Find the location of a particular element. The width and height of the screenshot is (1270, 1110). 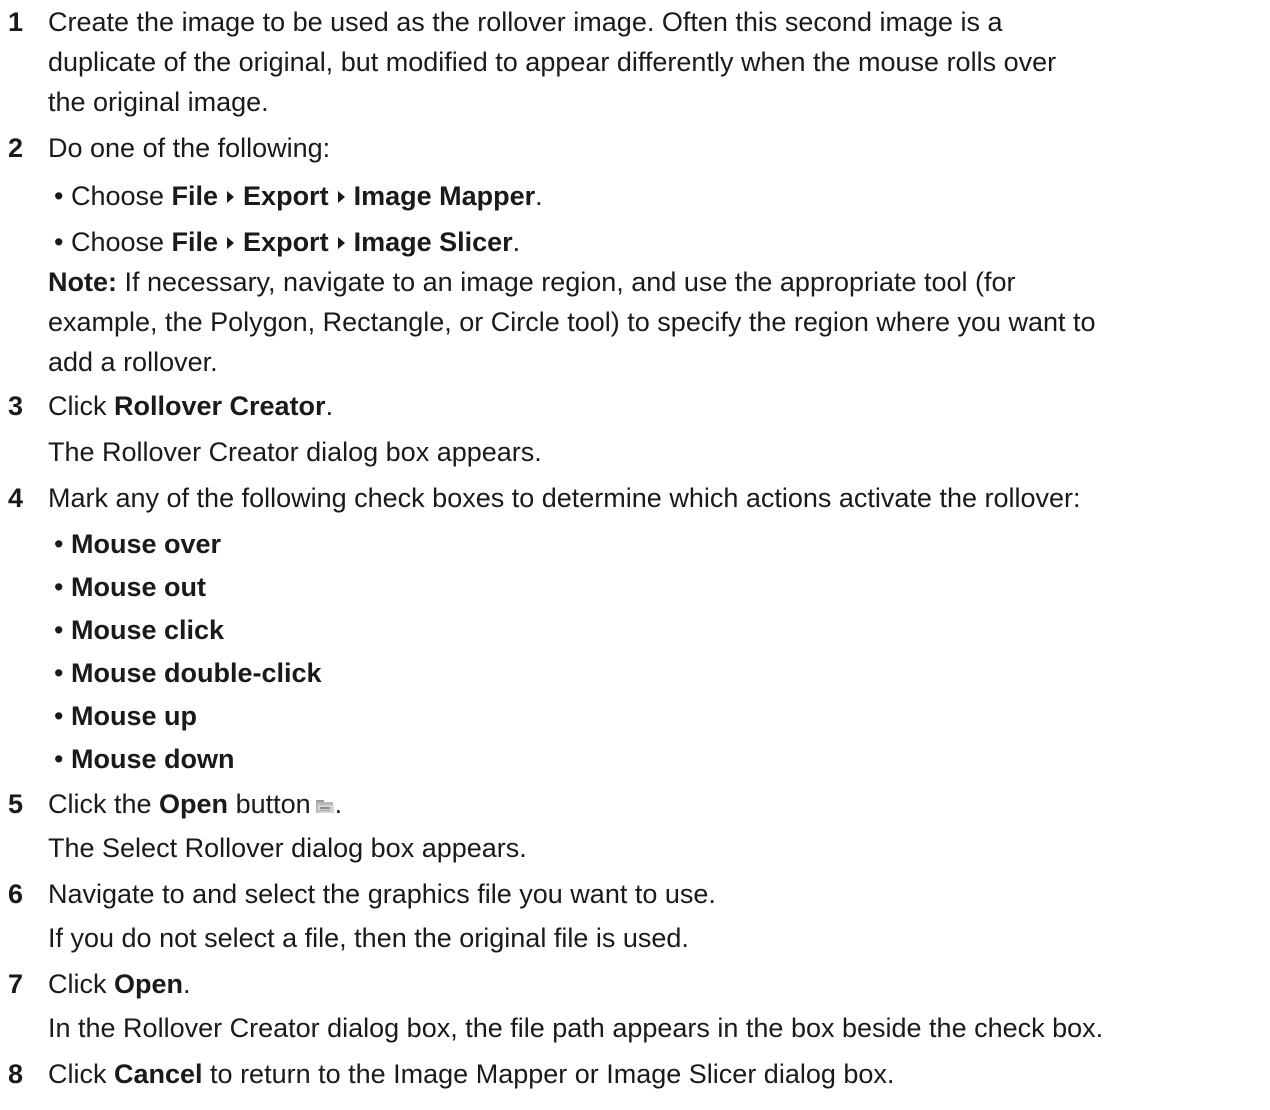

step-5-instruction: Click the Open button. is located at coordinates (195, 803).